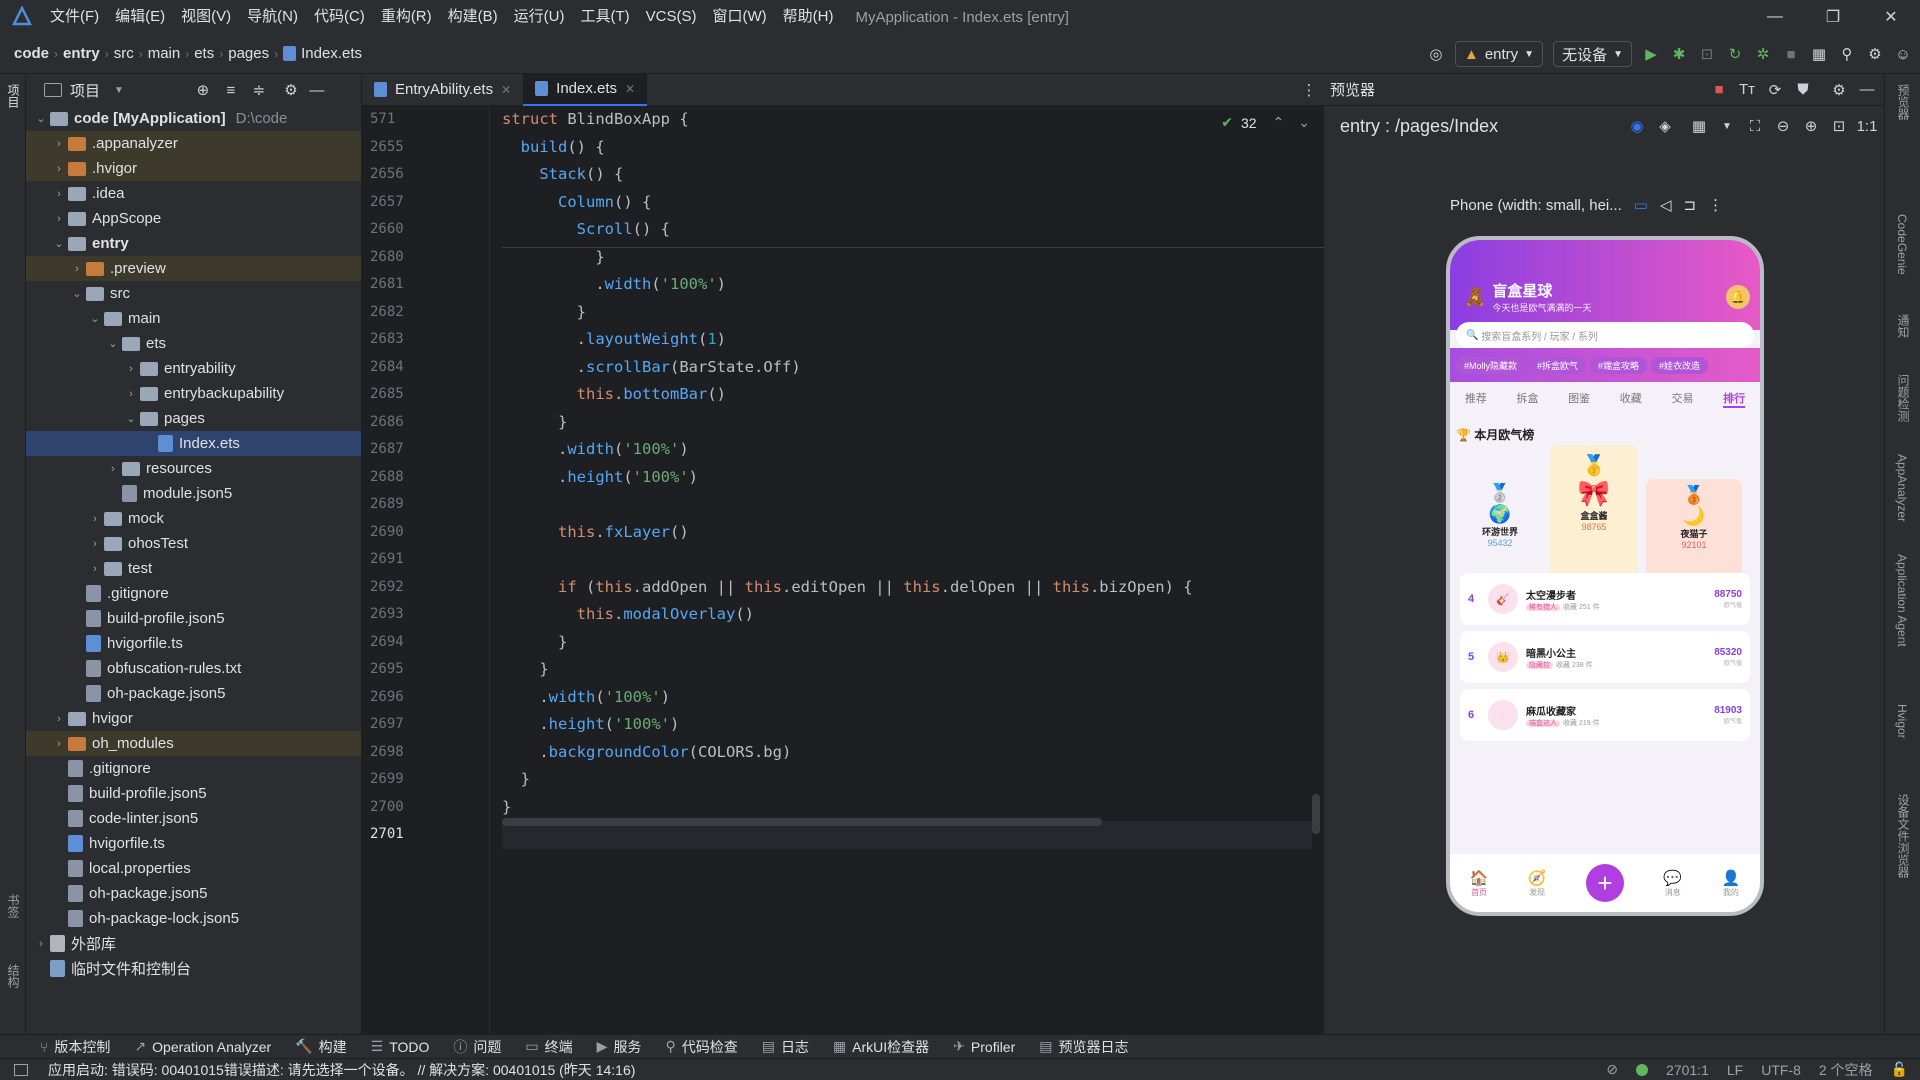 The height and width of the screenshot is (1080, 1920). What do you see at coordinates (1847, 54) in the screenshot?
I see `search-icon: ⚲` at bounding box center [1847, 54].